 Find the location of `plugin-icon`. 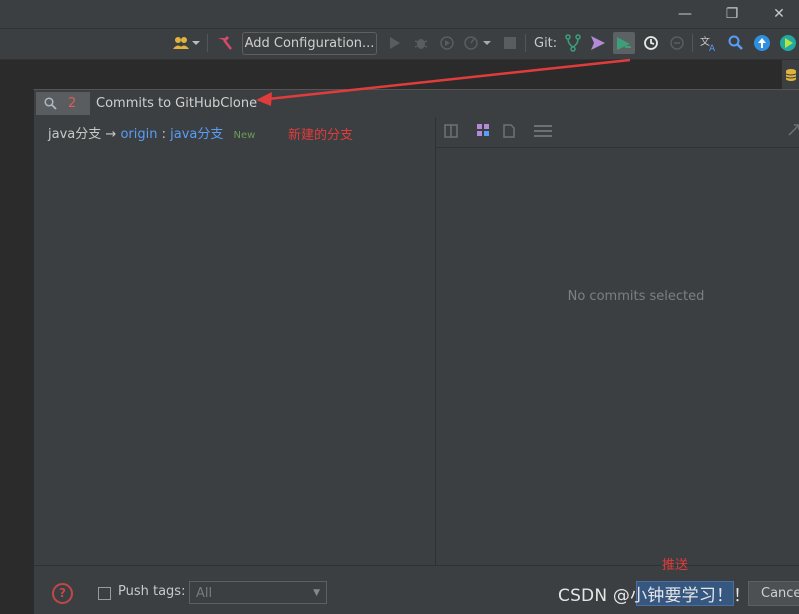

plugin-icon is located at coordinates (788, 43).